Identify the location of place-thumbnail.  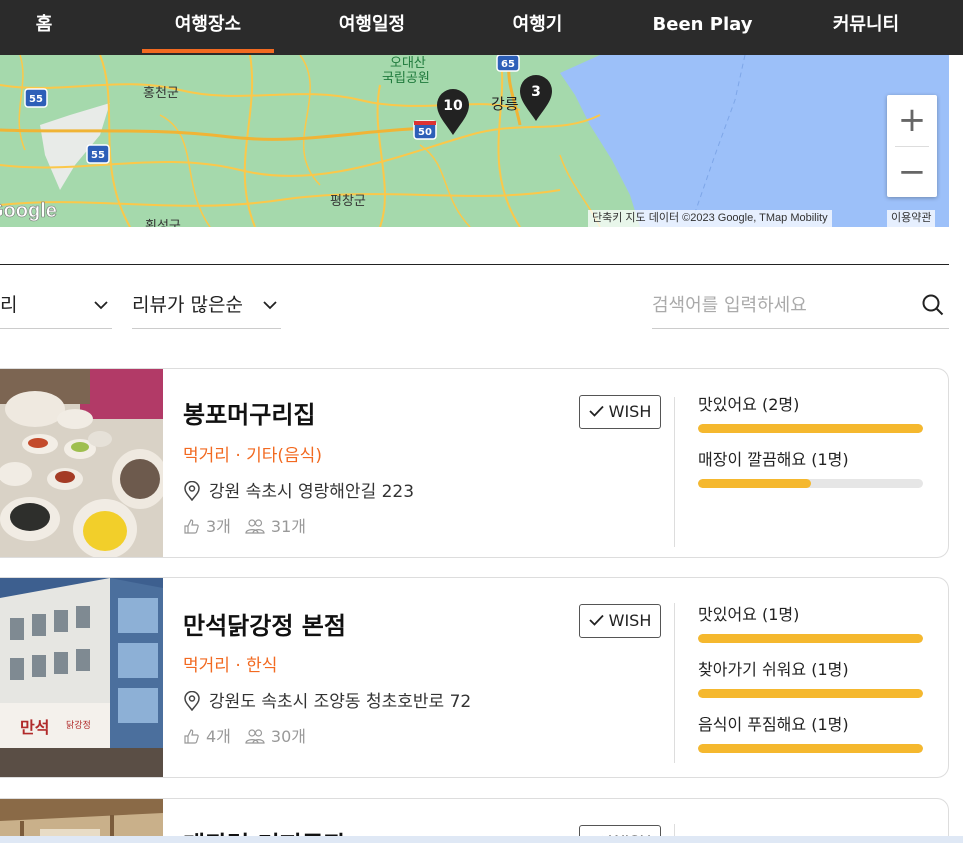
(81, 463).